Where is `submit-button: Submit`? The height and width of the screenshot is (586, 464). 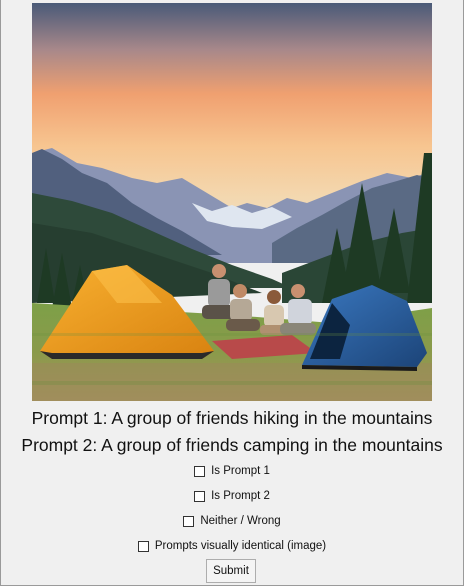 submit-button: Submit is located at coordinates (231, 571).